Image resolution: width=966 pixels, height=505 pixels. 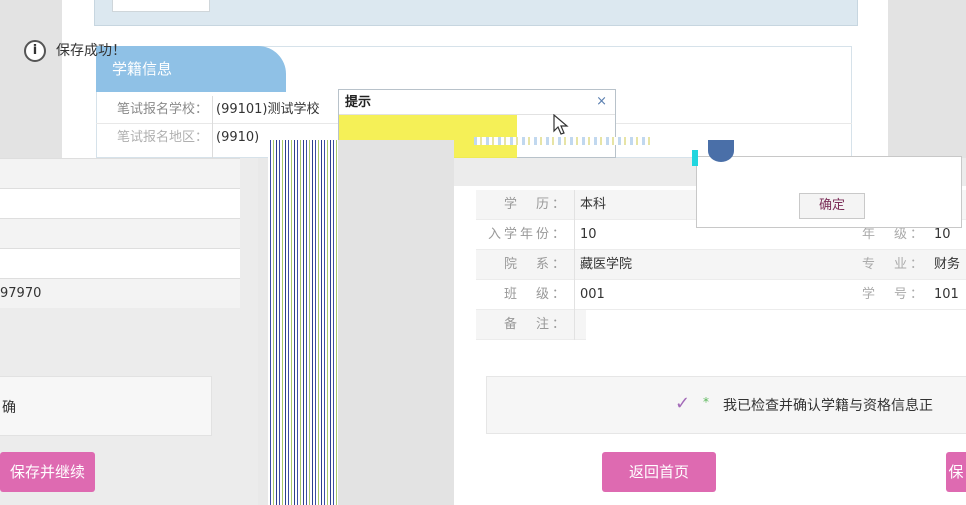 I want to click on close-icon: ×, so click(x=601, y=101).